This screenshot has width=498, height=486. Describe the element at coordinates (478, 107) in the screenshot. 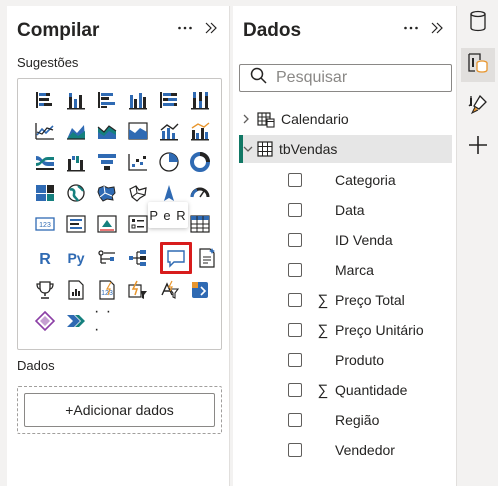

I see `format-pane-toggle` at that location.